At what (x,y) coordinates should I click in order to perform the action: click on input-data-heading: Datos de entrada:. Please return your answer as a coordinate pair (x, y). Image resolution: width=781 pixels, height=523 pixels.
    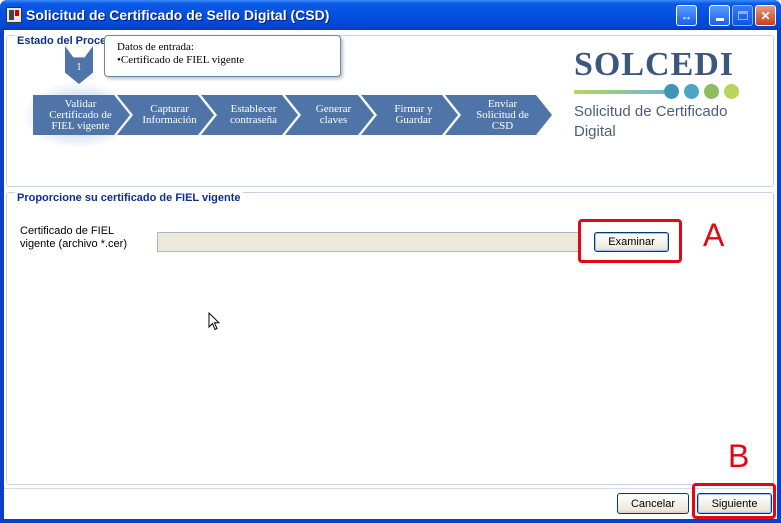
    Looking at the image, I should click on (155, 47).